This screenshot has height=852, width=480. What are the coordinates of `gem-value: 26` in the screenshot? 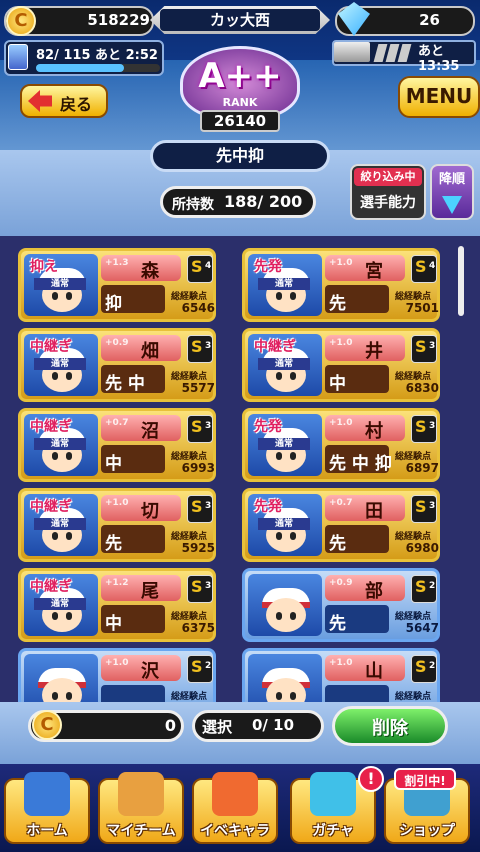 It's located at (429, 20).